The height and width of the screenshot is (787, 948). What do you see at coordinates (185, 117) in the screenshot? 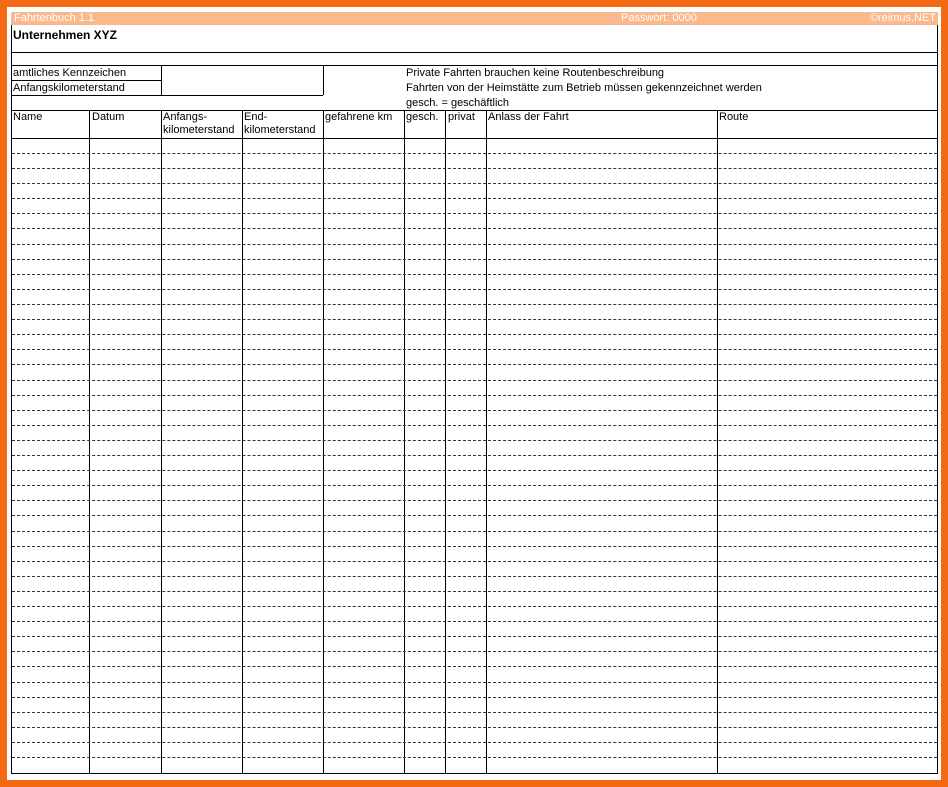
I see `col-header-start-km-line1: Anfangs-` at bounding box center [185, 117].